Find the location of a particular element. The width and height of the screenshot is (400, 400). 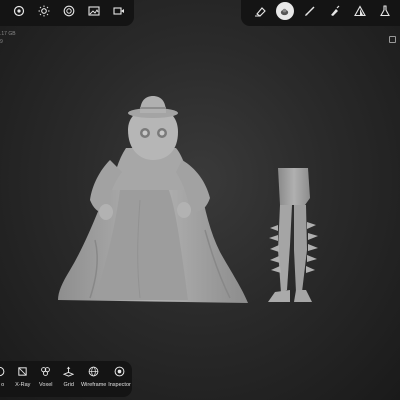

partial-label: o is located at coordinates (3, 385).